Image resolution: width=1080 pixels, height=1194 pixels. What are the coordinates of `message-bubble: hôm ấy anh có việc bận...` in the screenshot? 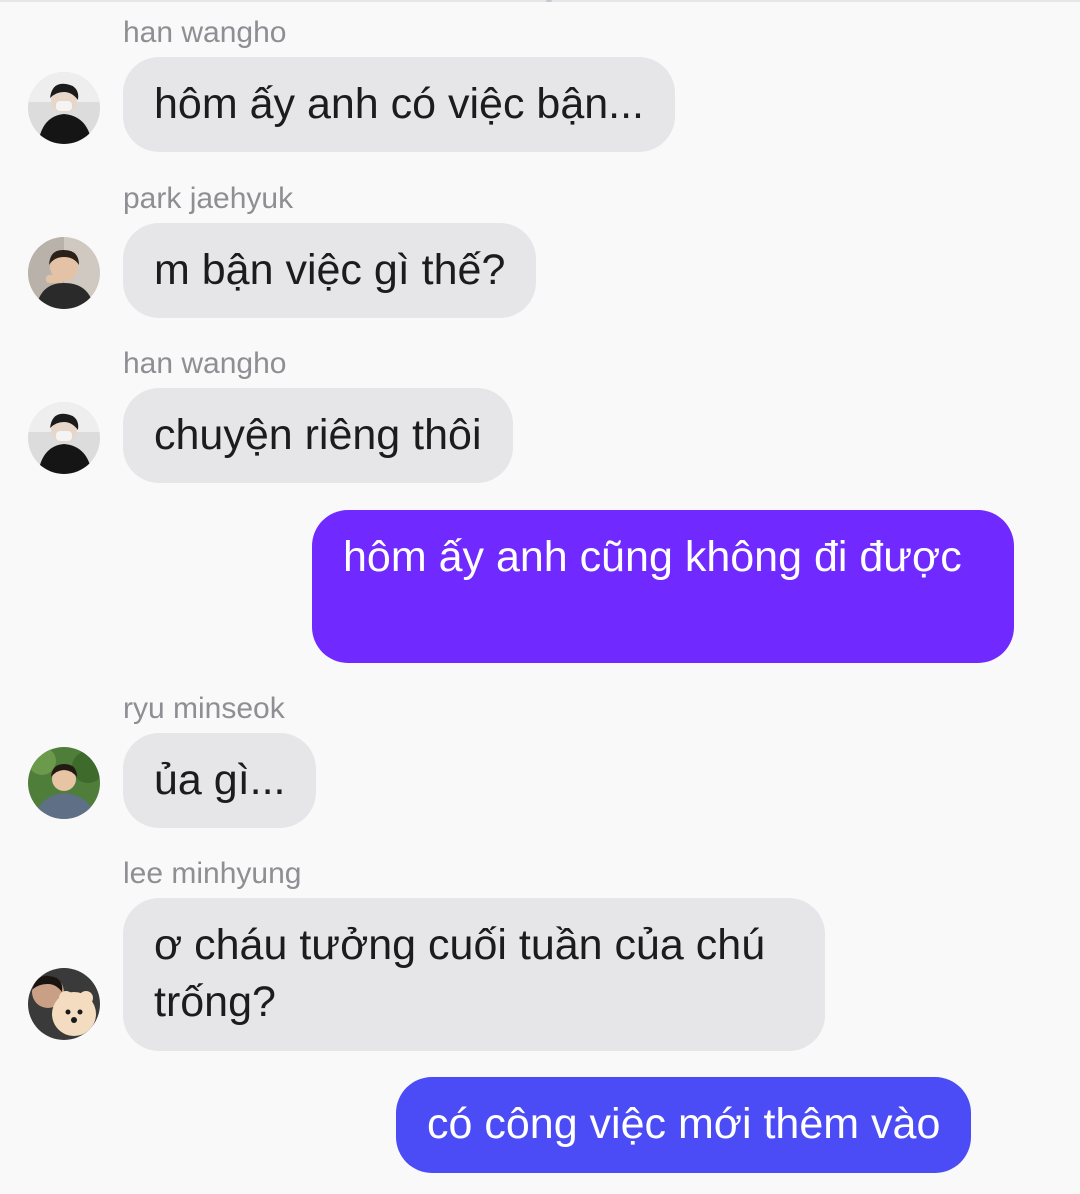 It's located at (399, 104).